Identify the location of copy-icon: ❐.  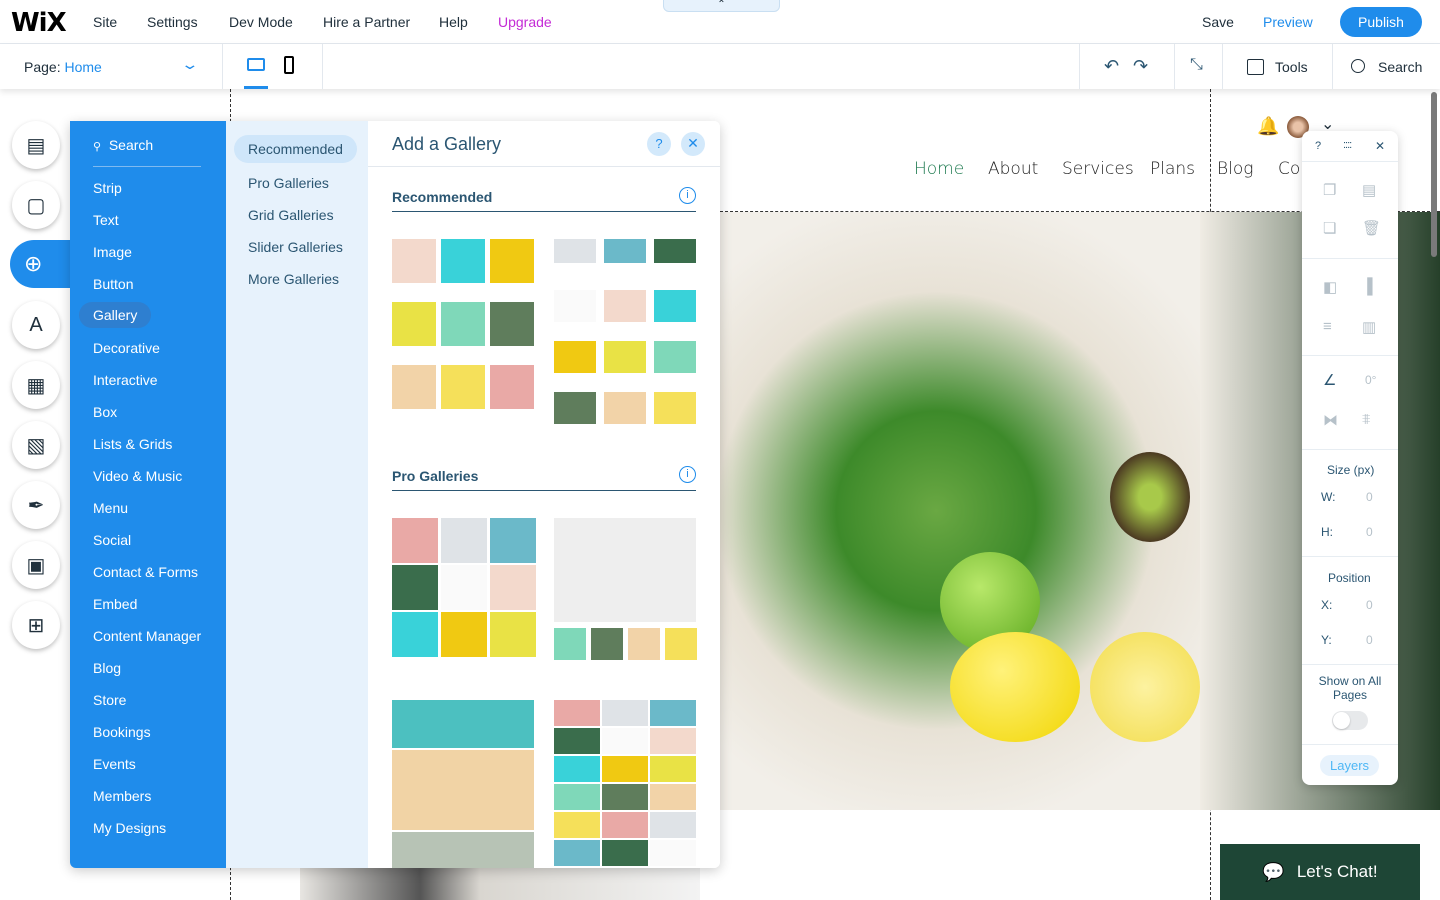
(1329, 190).